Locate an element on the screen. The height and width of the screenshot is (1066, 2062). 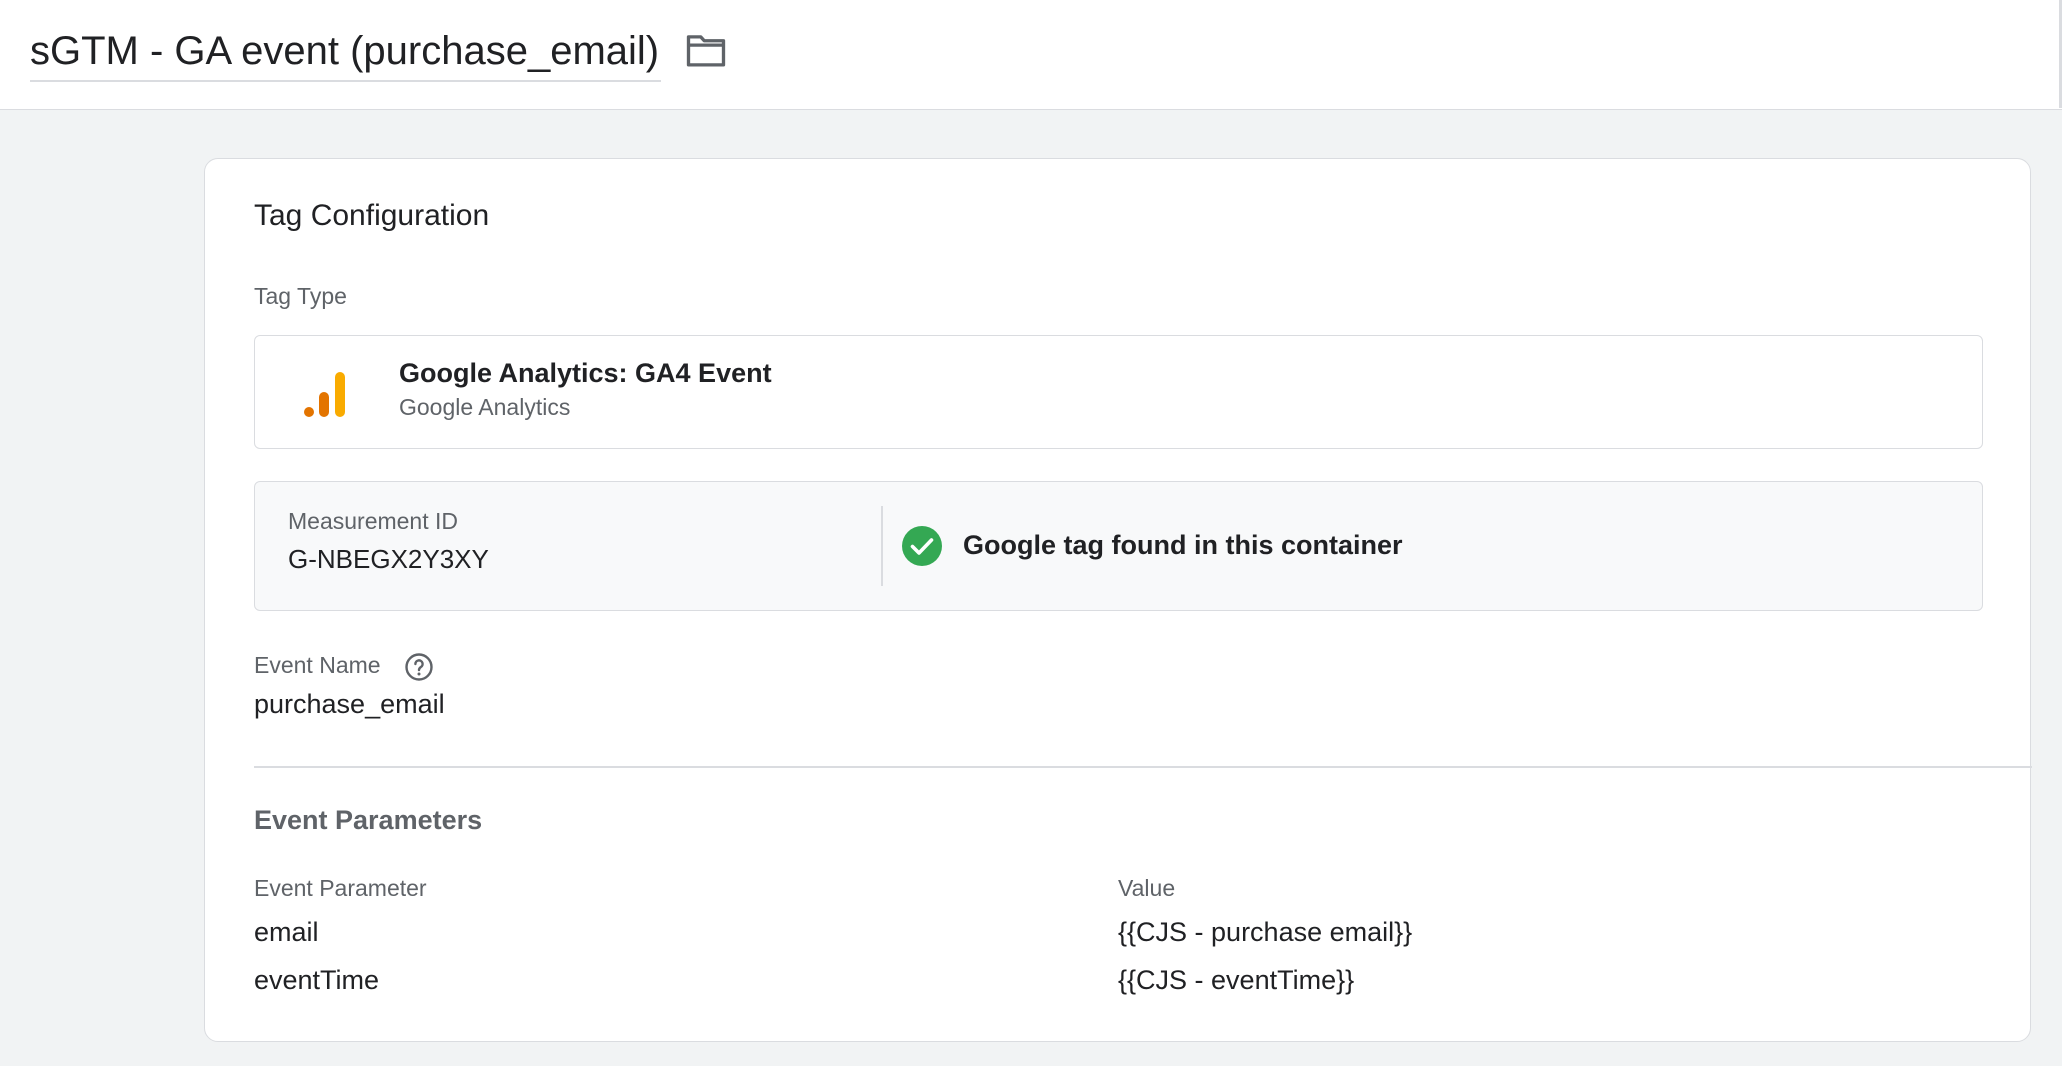
event-name-label: Event Name is located at coordinates (317, 665).